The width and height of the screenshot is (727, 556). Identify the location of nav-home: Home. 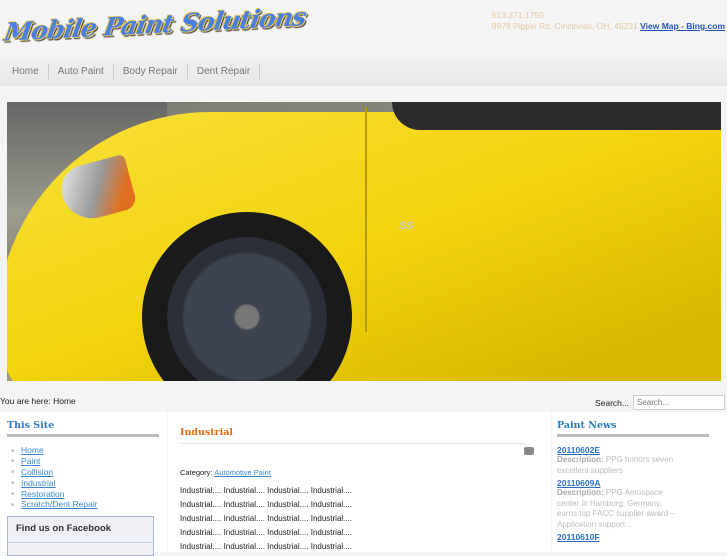
(26, 72).